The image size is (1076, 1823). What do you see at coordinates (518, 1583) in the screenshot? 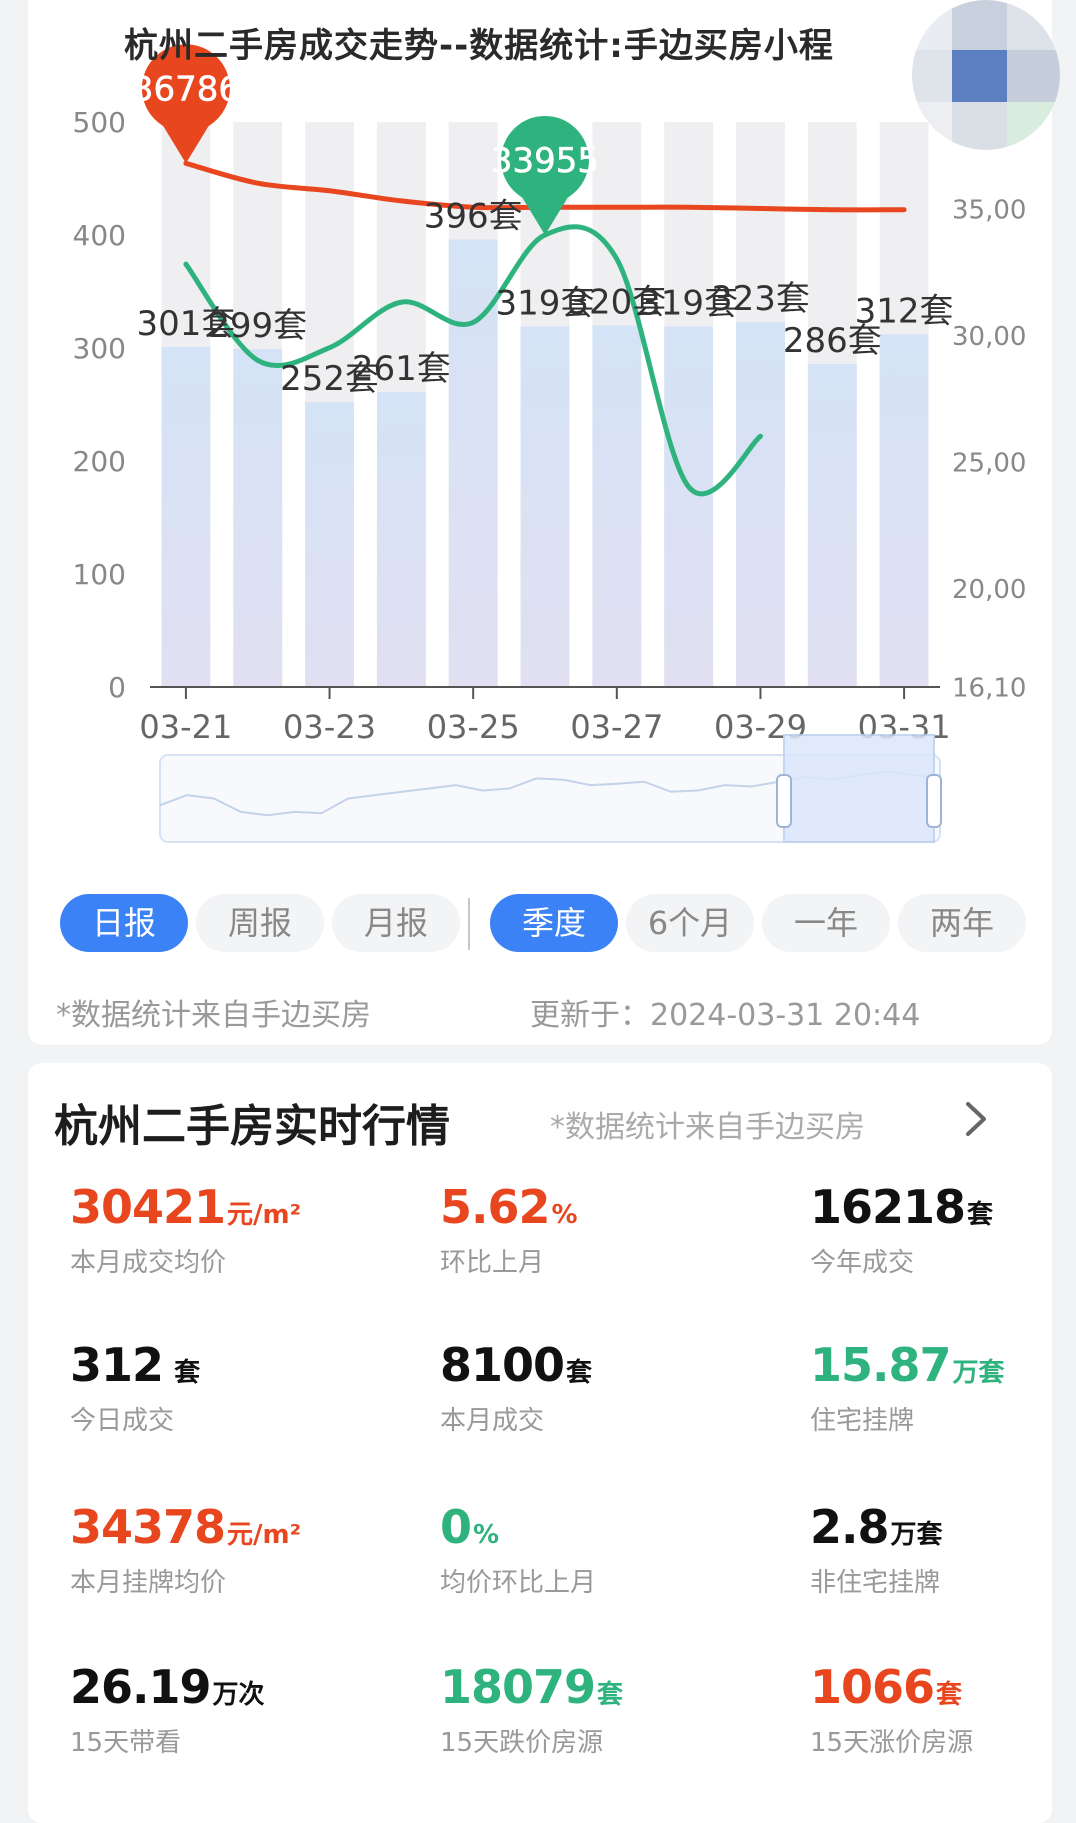
I see `stat-label: 均价环比上月` at bounding box center [518, 1583].